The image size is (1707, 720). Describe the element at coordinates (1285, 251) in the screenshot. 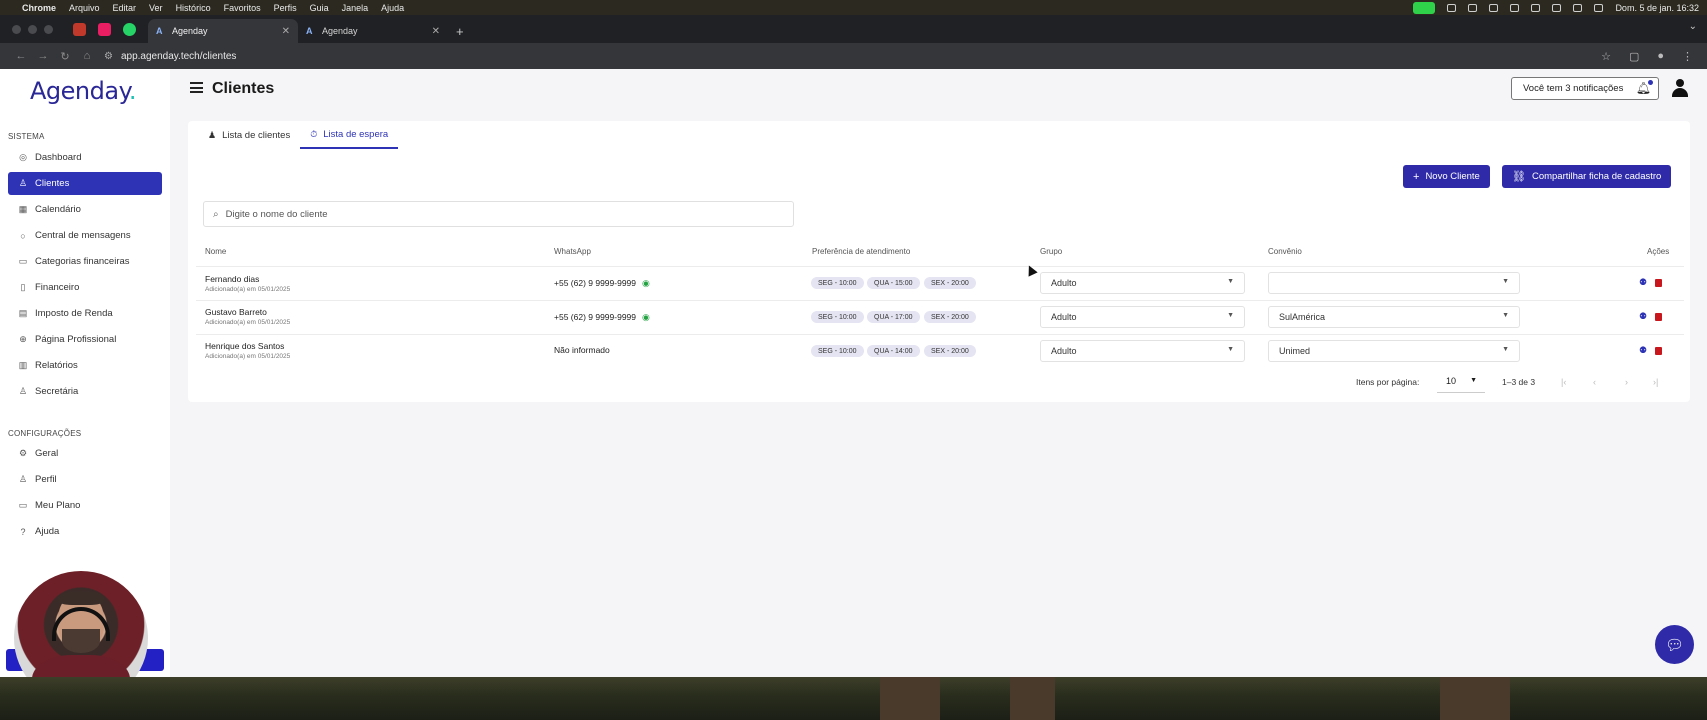

I see `column-header-convenio: Convênio` at that location.